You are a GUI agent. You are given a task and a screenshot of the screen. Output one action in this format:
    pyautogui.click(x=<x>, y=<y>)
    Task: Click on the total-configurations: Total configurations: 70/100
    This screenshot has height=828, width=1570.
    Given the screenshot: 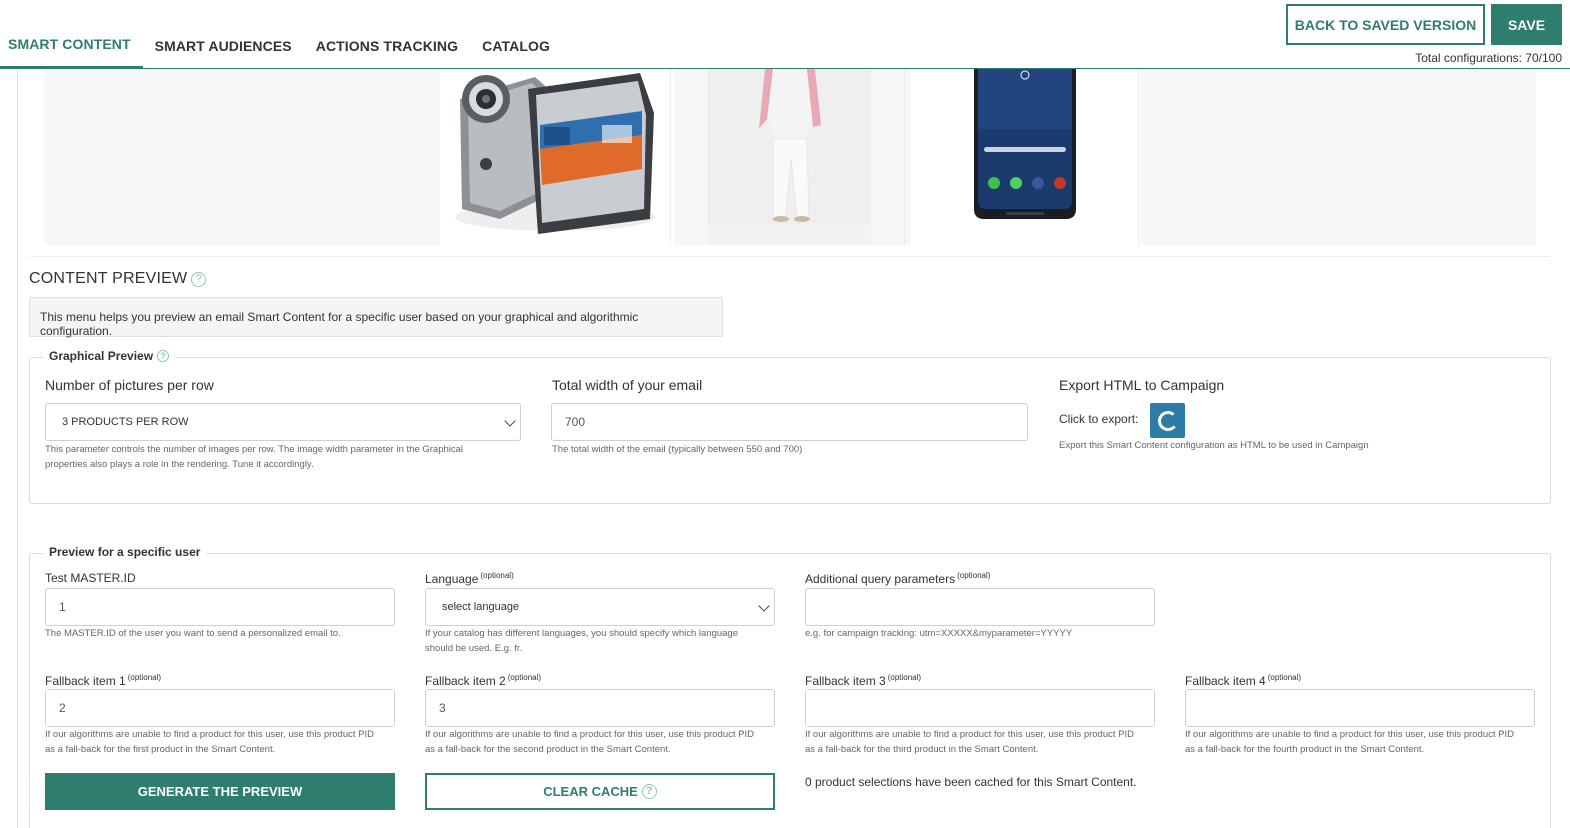 What is the action you would take?
    pyautogui.click(x=1488, y=58)
    